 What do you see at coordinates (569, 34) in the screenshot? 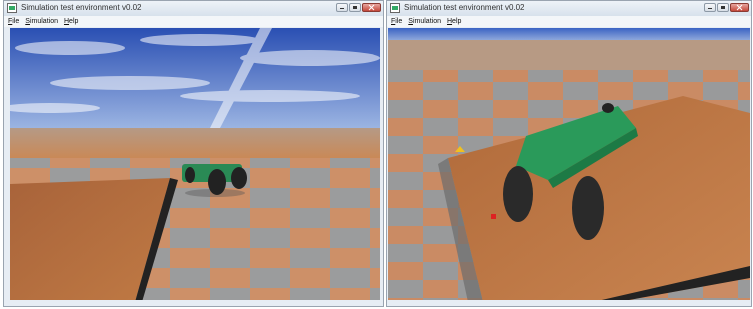
I see `sky` at bounding box center [569, 34].